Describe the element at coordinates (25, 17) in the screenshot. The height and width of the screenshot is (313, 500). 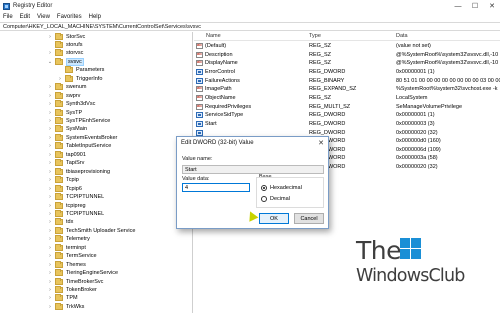
I see `menu-edit: Edit` at that location.